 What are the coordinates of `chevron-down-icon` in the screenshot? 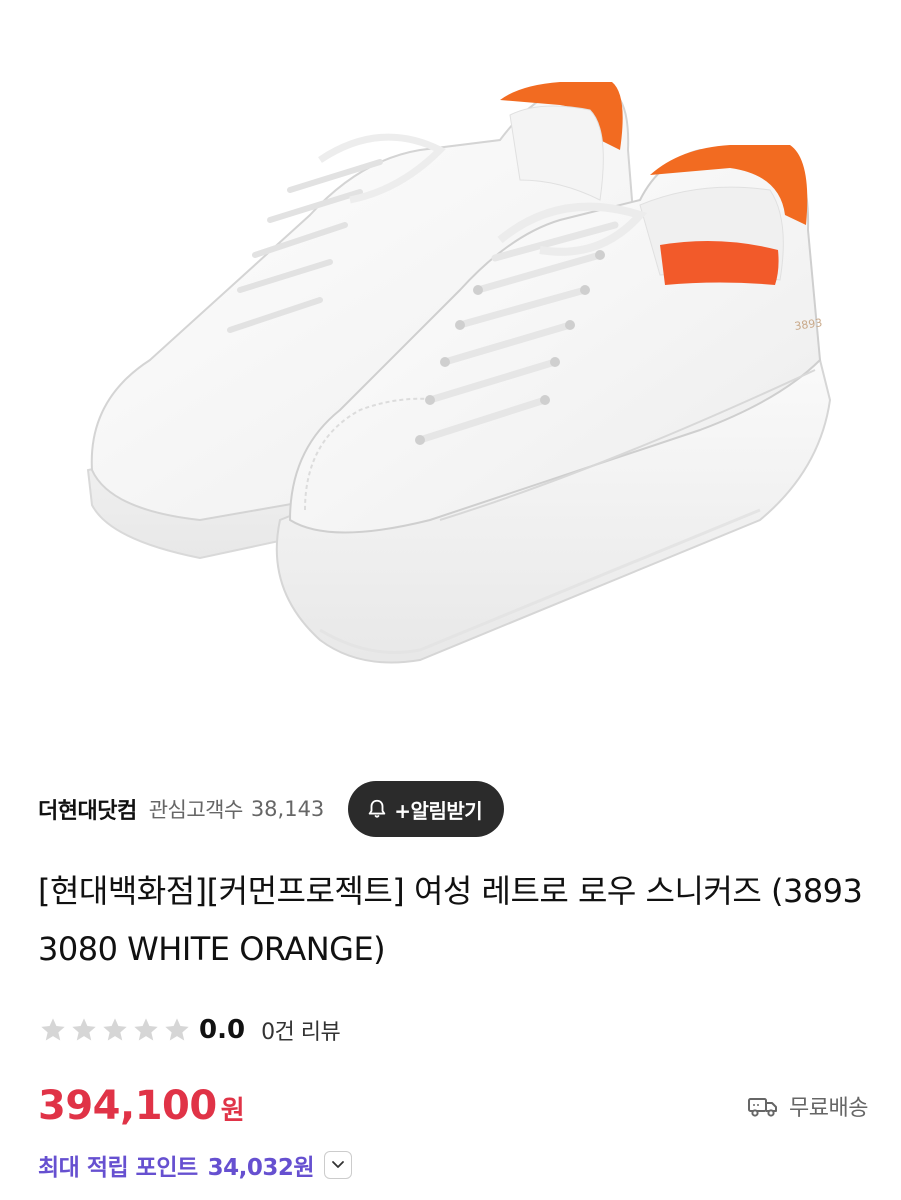 It's located at (338, 1164).